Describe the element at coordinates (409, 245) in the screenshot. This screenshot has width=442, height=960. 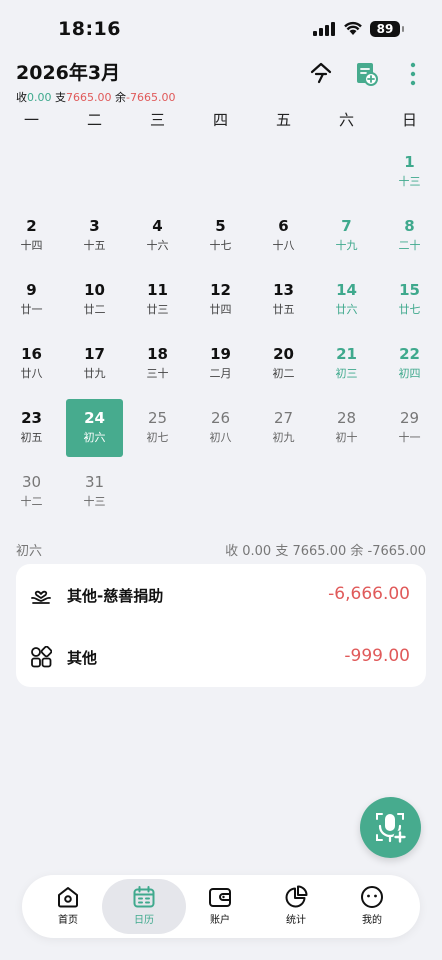
I see `lunar-date: 二十` at that location.